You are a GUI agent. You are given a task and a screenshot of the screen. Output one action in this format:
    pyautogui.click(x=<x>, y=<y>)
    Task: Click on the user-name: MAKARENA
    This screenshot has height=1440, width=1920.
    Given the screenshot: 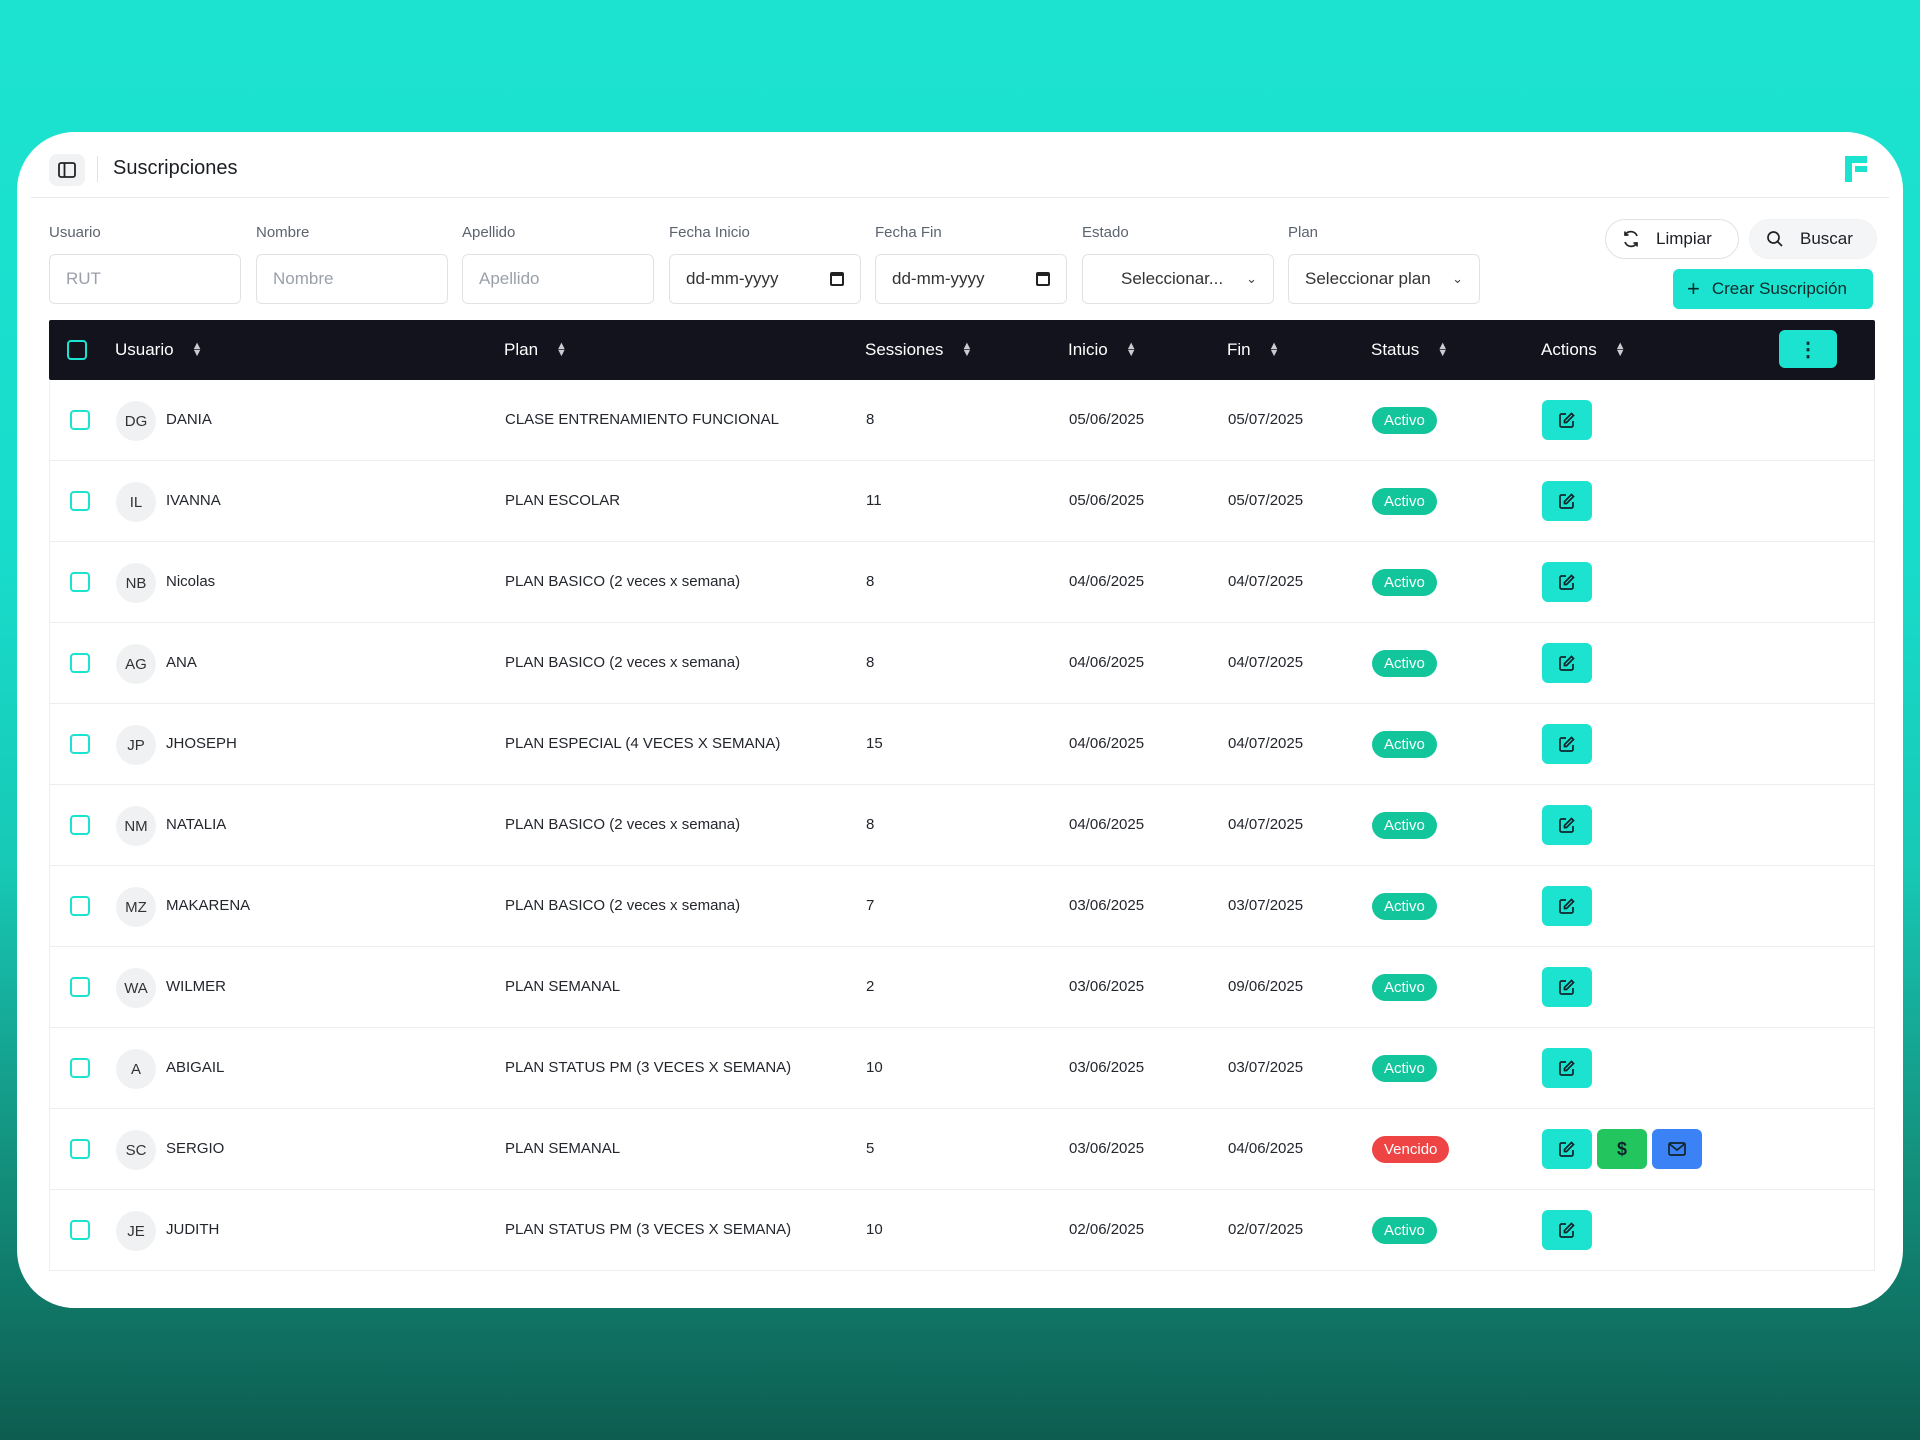 What is the action you would take?
    pyautogui.click(x=208, y=905)
    